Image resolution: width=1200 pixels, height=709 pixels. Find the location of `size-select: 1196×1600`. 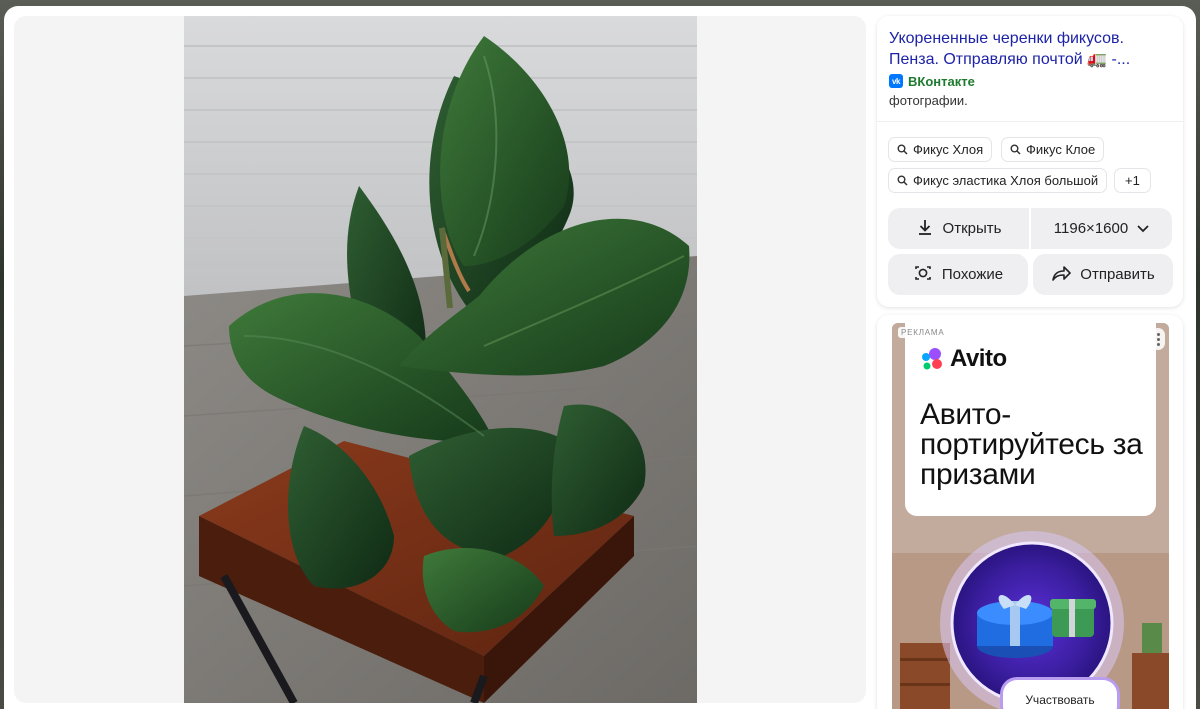

size-select: 1196×1600 is located at coordinates (1101, 228).